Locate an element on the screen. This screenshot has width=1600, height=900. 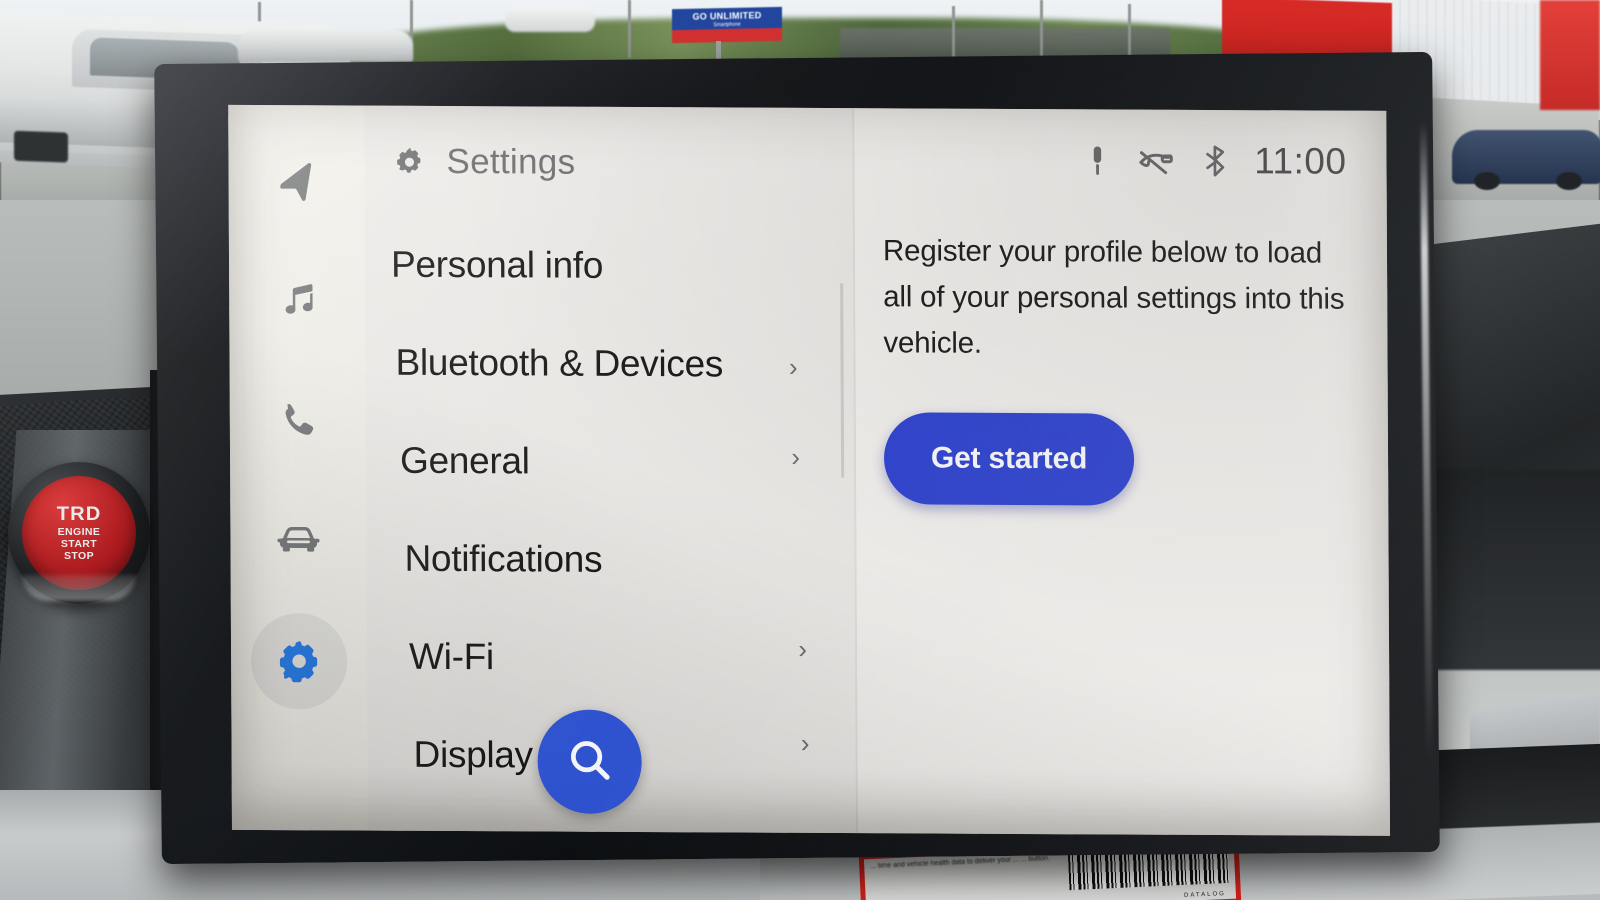
blue-car is located at coordinates (1526, 160).